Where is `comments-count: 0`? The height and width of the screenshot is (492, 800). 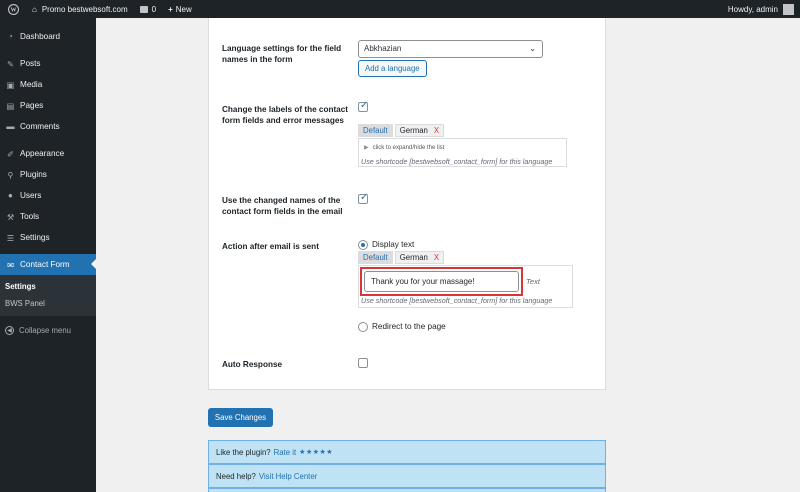 comments-count: 0 is located at coordinates (154, 9).